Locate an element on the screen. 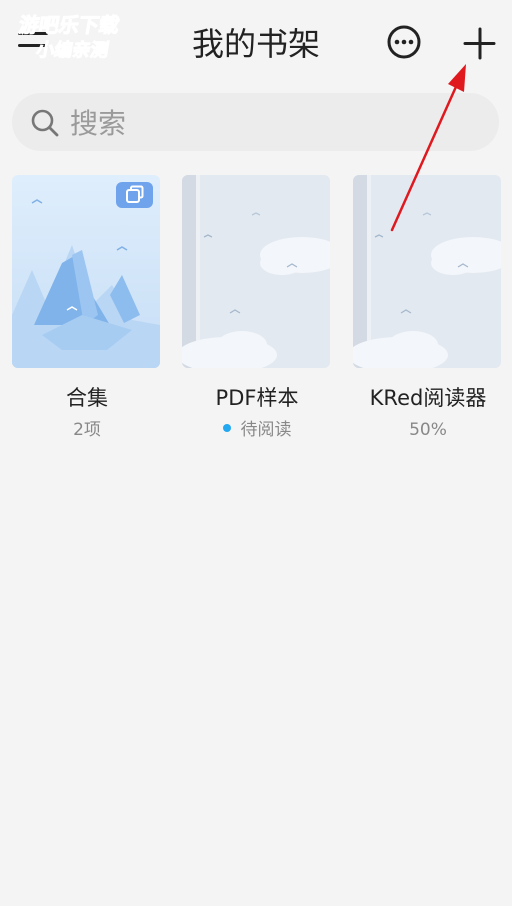 Image resolution: width=512 pixels, height=906 pixels. search-input is located at coordinates (270, 123).